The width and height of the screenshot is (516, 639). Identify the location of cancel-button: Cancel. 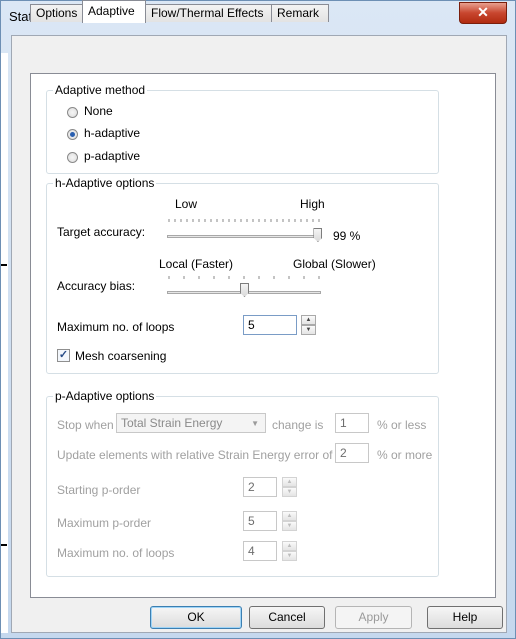
(287, 617).